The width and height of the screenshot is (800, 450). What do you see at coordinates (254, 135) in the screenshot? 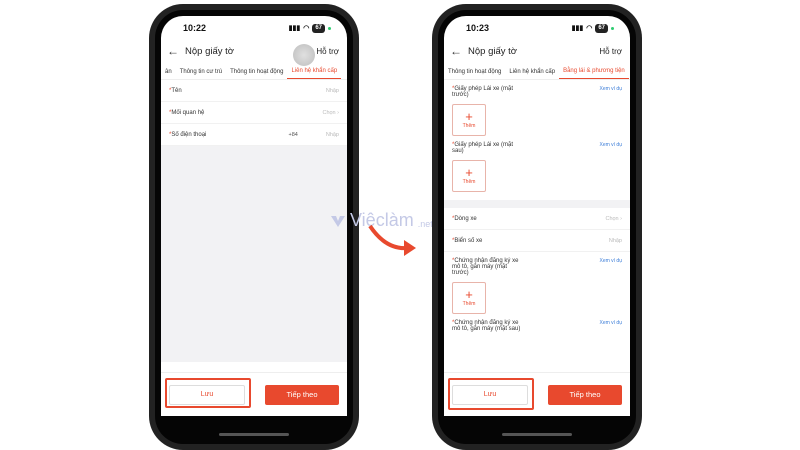
I see `phone-field: *Số điện thoại +84 Nhập` at bounding box center [254, 135].